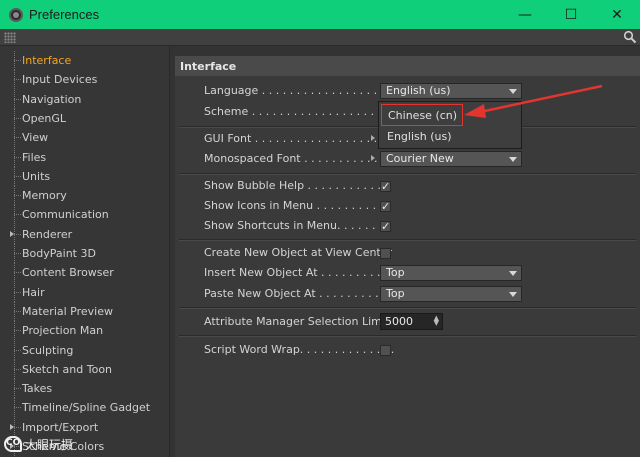  I want to click on sidebar-item-label: Hair, so click(33, 292).